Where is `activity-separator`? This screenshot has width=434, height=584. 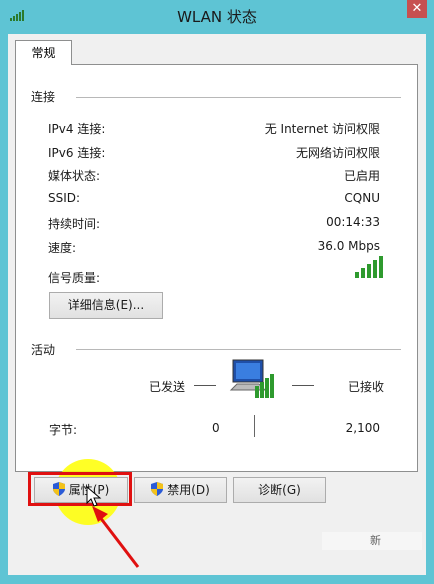
activity-separator is located at coordinates (254, 426).